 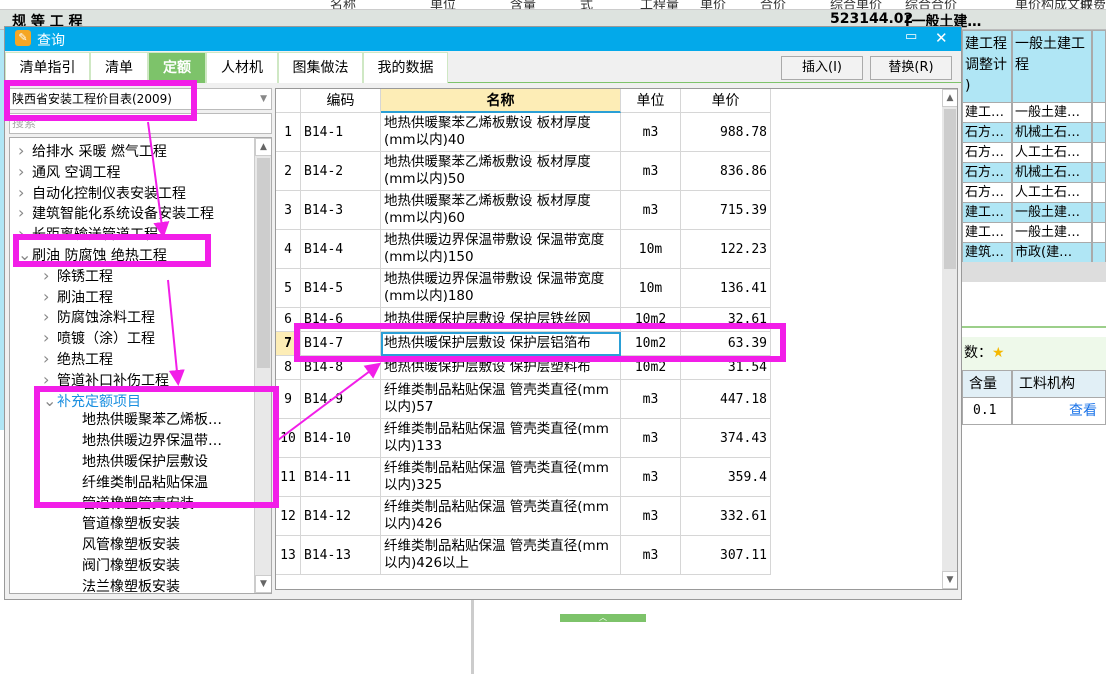 What do you see at coordinates (112, 250) in the screenshot?
I see `highlight-tree-category` at bounding box center [112, 250].